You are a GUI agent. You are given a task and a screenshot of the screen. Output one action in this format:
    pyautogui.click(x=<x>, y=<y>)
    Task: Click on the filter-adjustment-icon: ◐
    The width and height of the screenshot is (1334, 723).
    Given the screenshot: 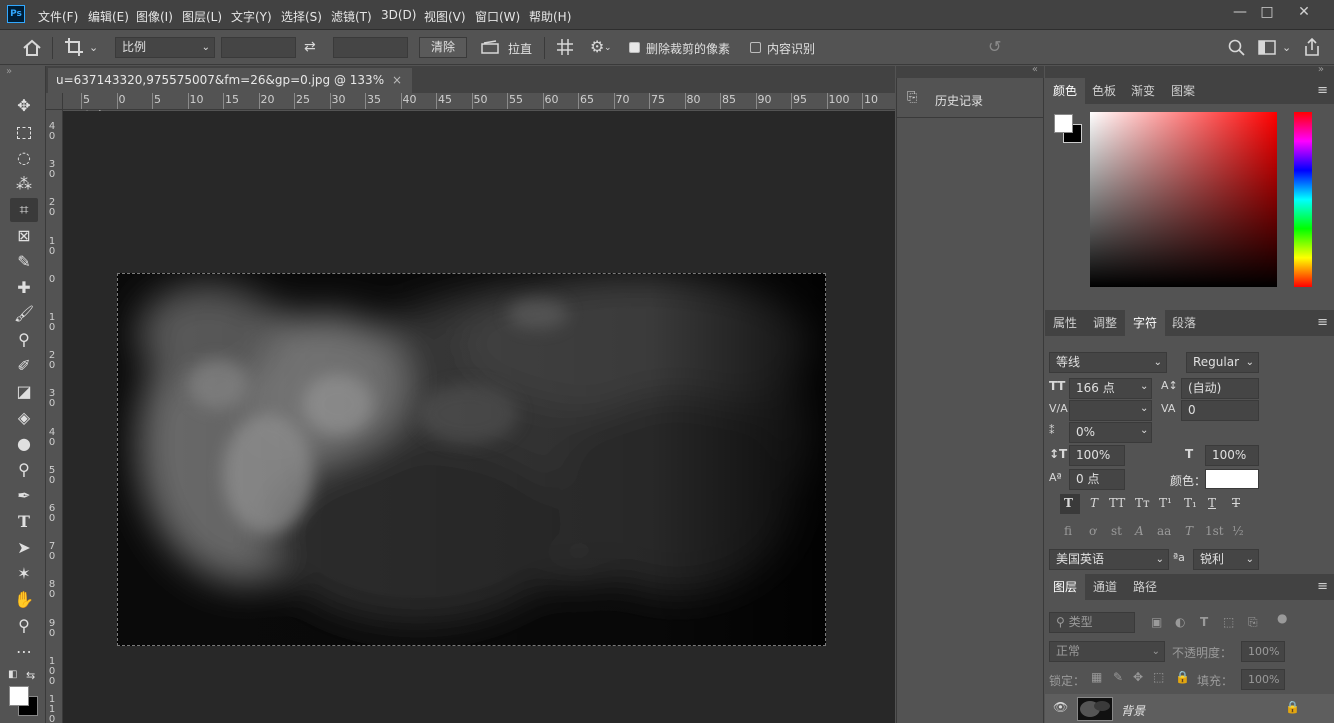 What is the action you would take?
    pyautogui.click(x=1180, y=622)
    